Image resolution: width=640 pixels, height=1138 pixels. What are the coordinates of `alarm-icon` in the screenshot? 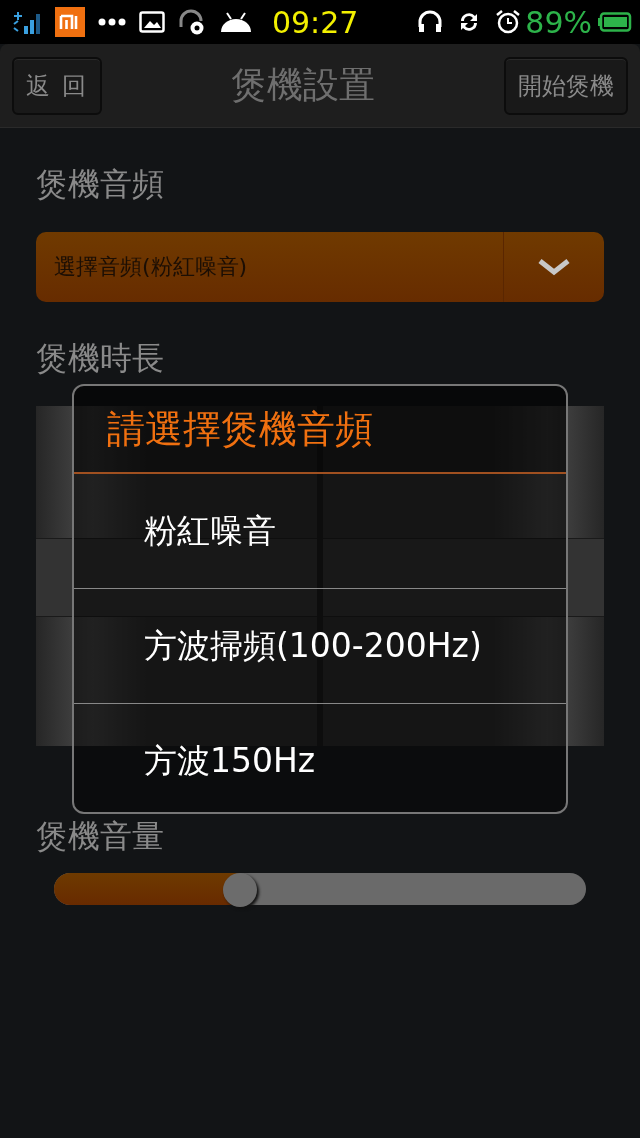 It's located at (508, 22).